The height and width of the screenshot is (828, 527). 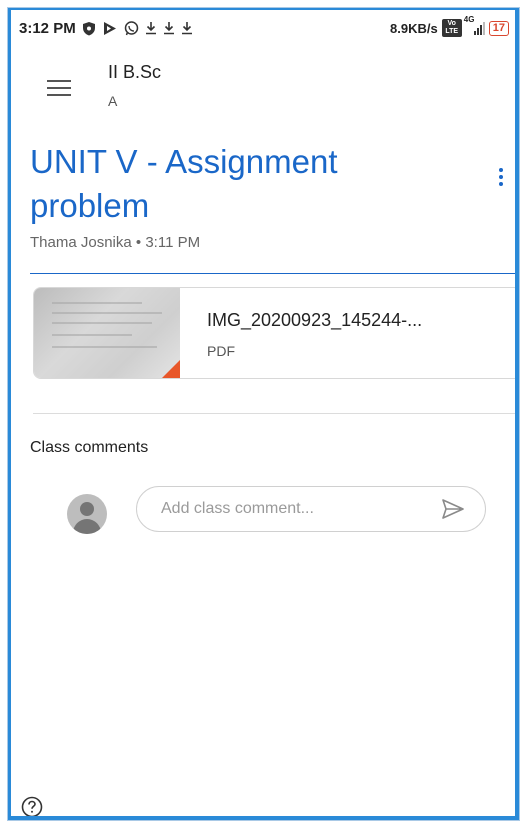 What do you see at coordinates (47, 28) in the screenshot?
I see `status-time: 3:12 PM` at bounding box center [47, 28].